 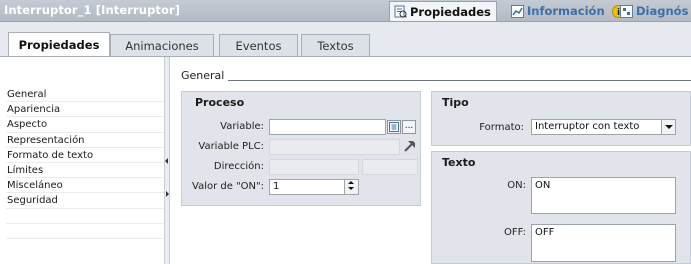 I want to click on proceso-title: Proceso, so click(x=220, y=102).